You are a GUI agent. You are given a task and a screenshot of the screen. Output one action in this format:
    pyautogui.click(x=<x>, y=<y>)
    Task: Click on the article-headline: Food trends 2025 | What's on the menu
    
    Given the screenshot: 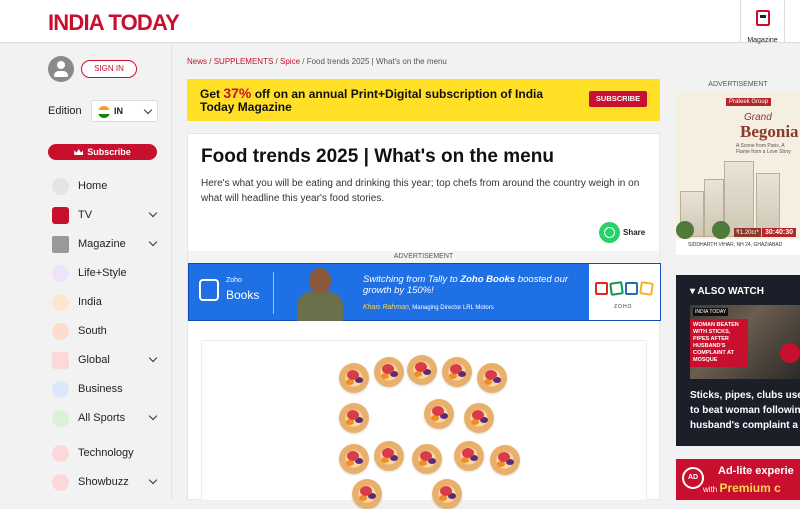 What is the action you would take?
    pyautogui.click(x=377, y=157)
    